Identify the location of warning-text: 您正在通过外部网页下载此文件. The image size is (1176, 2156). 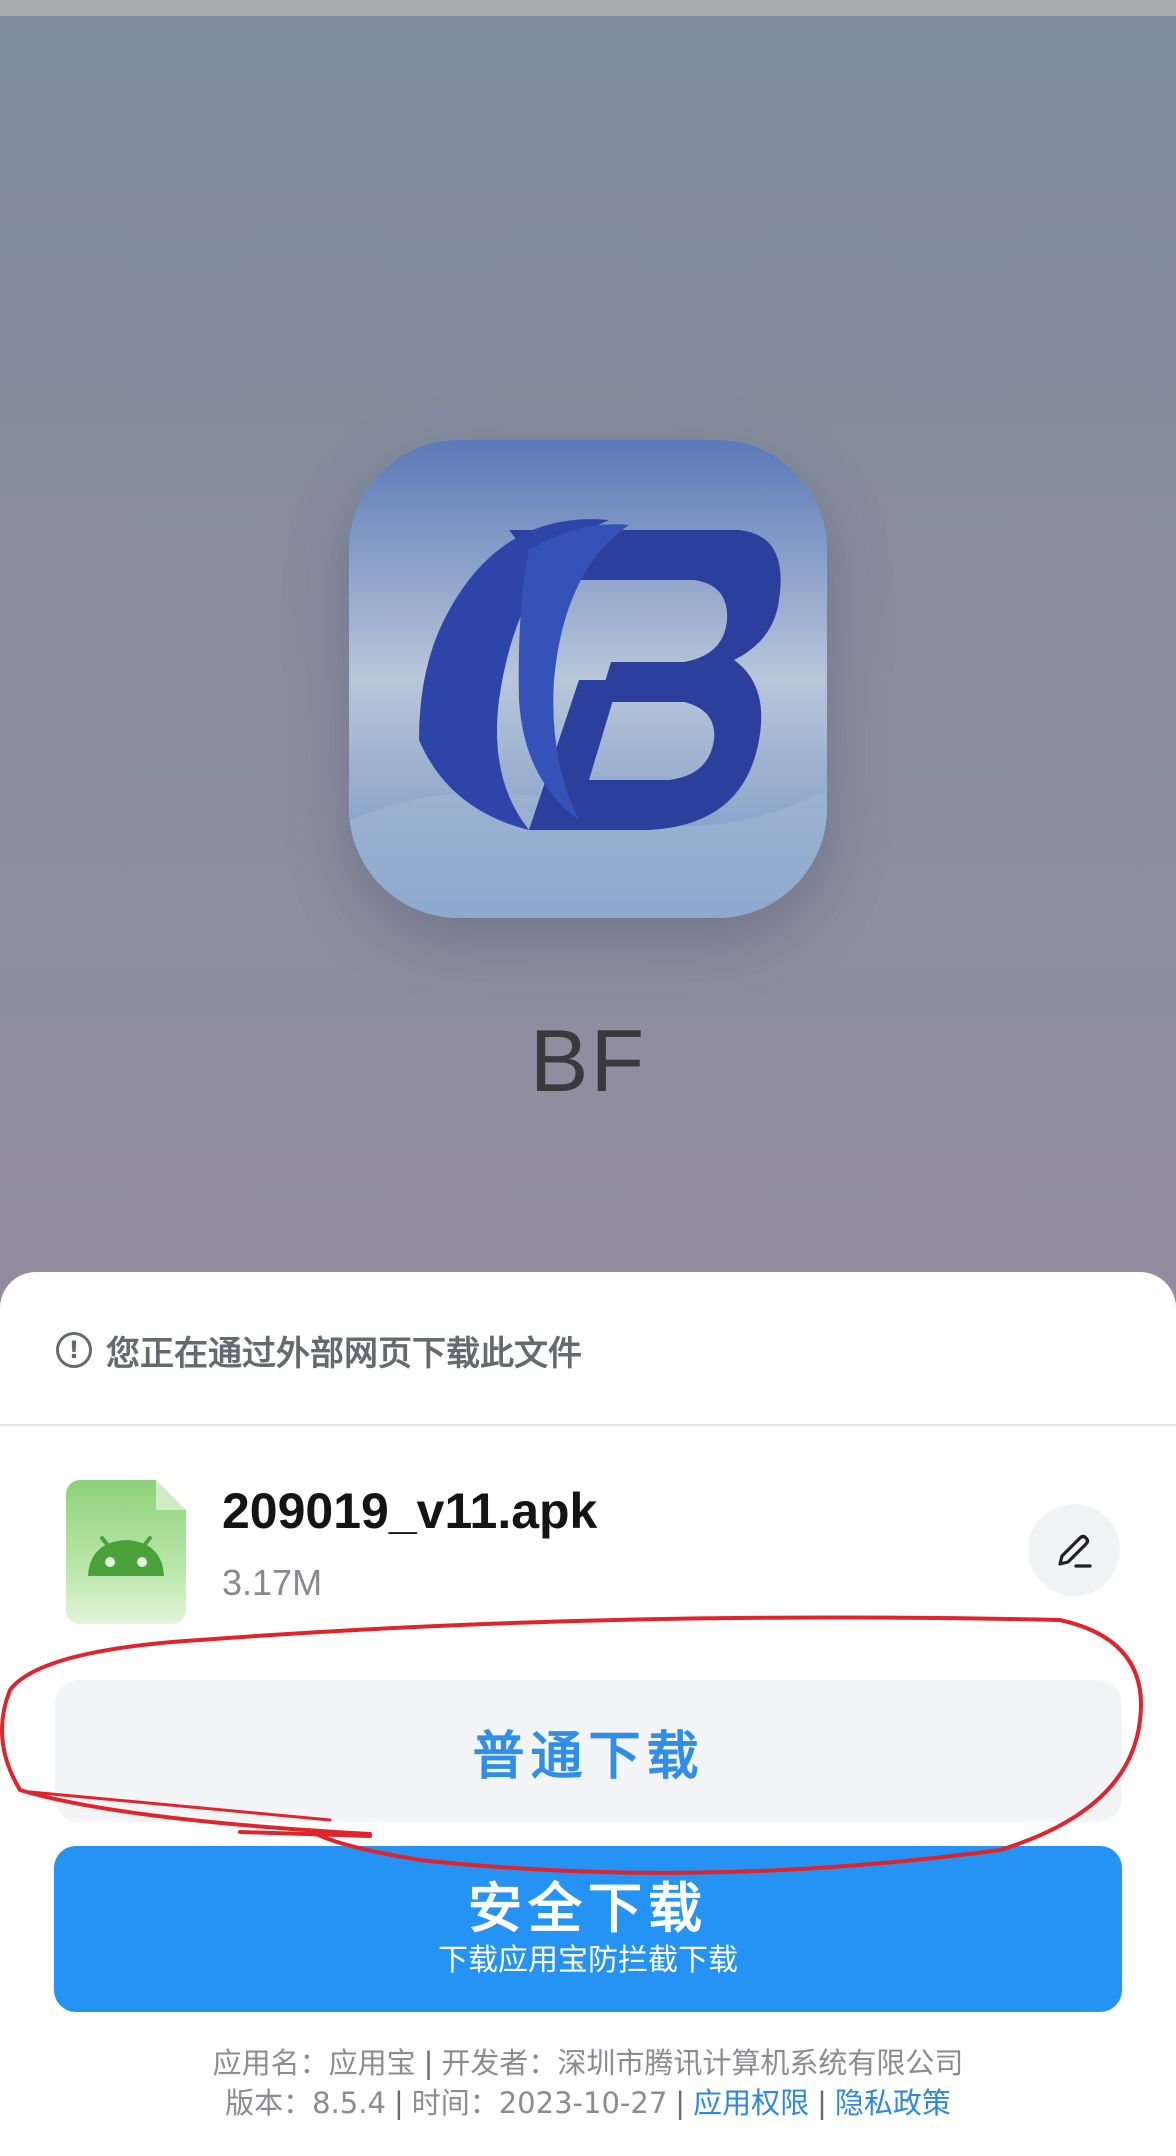
(344, 1353).